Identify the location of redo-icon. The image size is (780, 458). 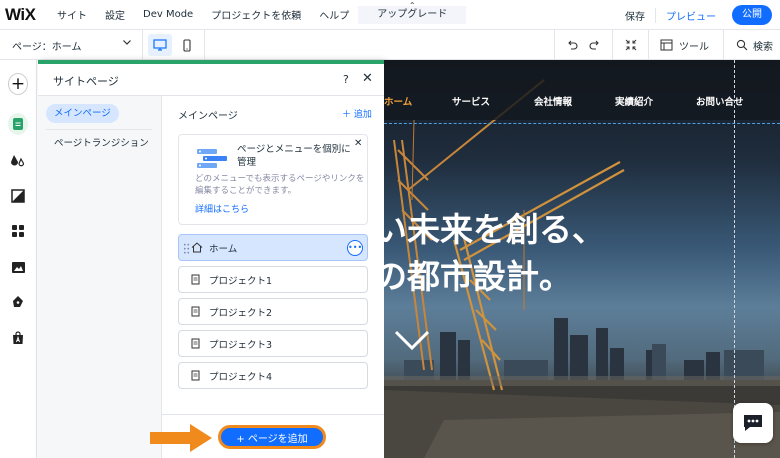
(594, 45).